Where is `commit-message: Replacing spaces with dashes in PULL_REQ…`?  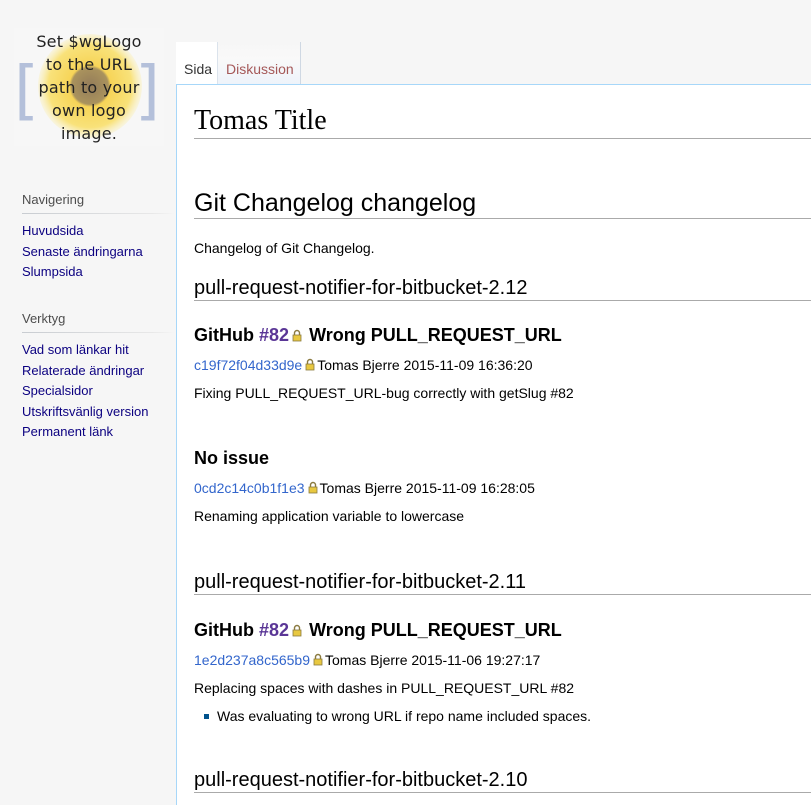 commit-message: Replacing spaces with dashes in PULL_REQ… is located at coordinates (384, 688).